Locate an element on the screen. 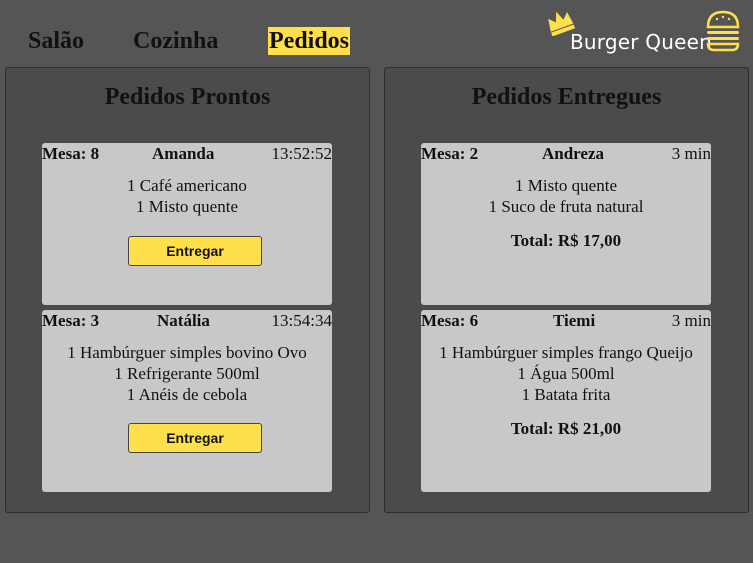  order-client: Amanda is located at coordinates (183, 153).